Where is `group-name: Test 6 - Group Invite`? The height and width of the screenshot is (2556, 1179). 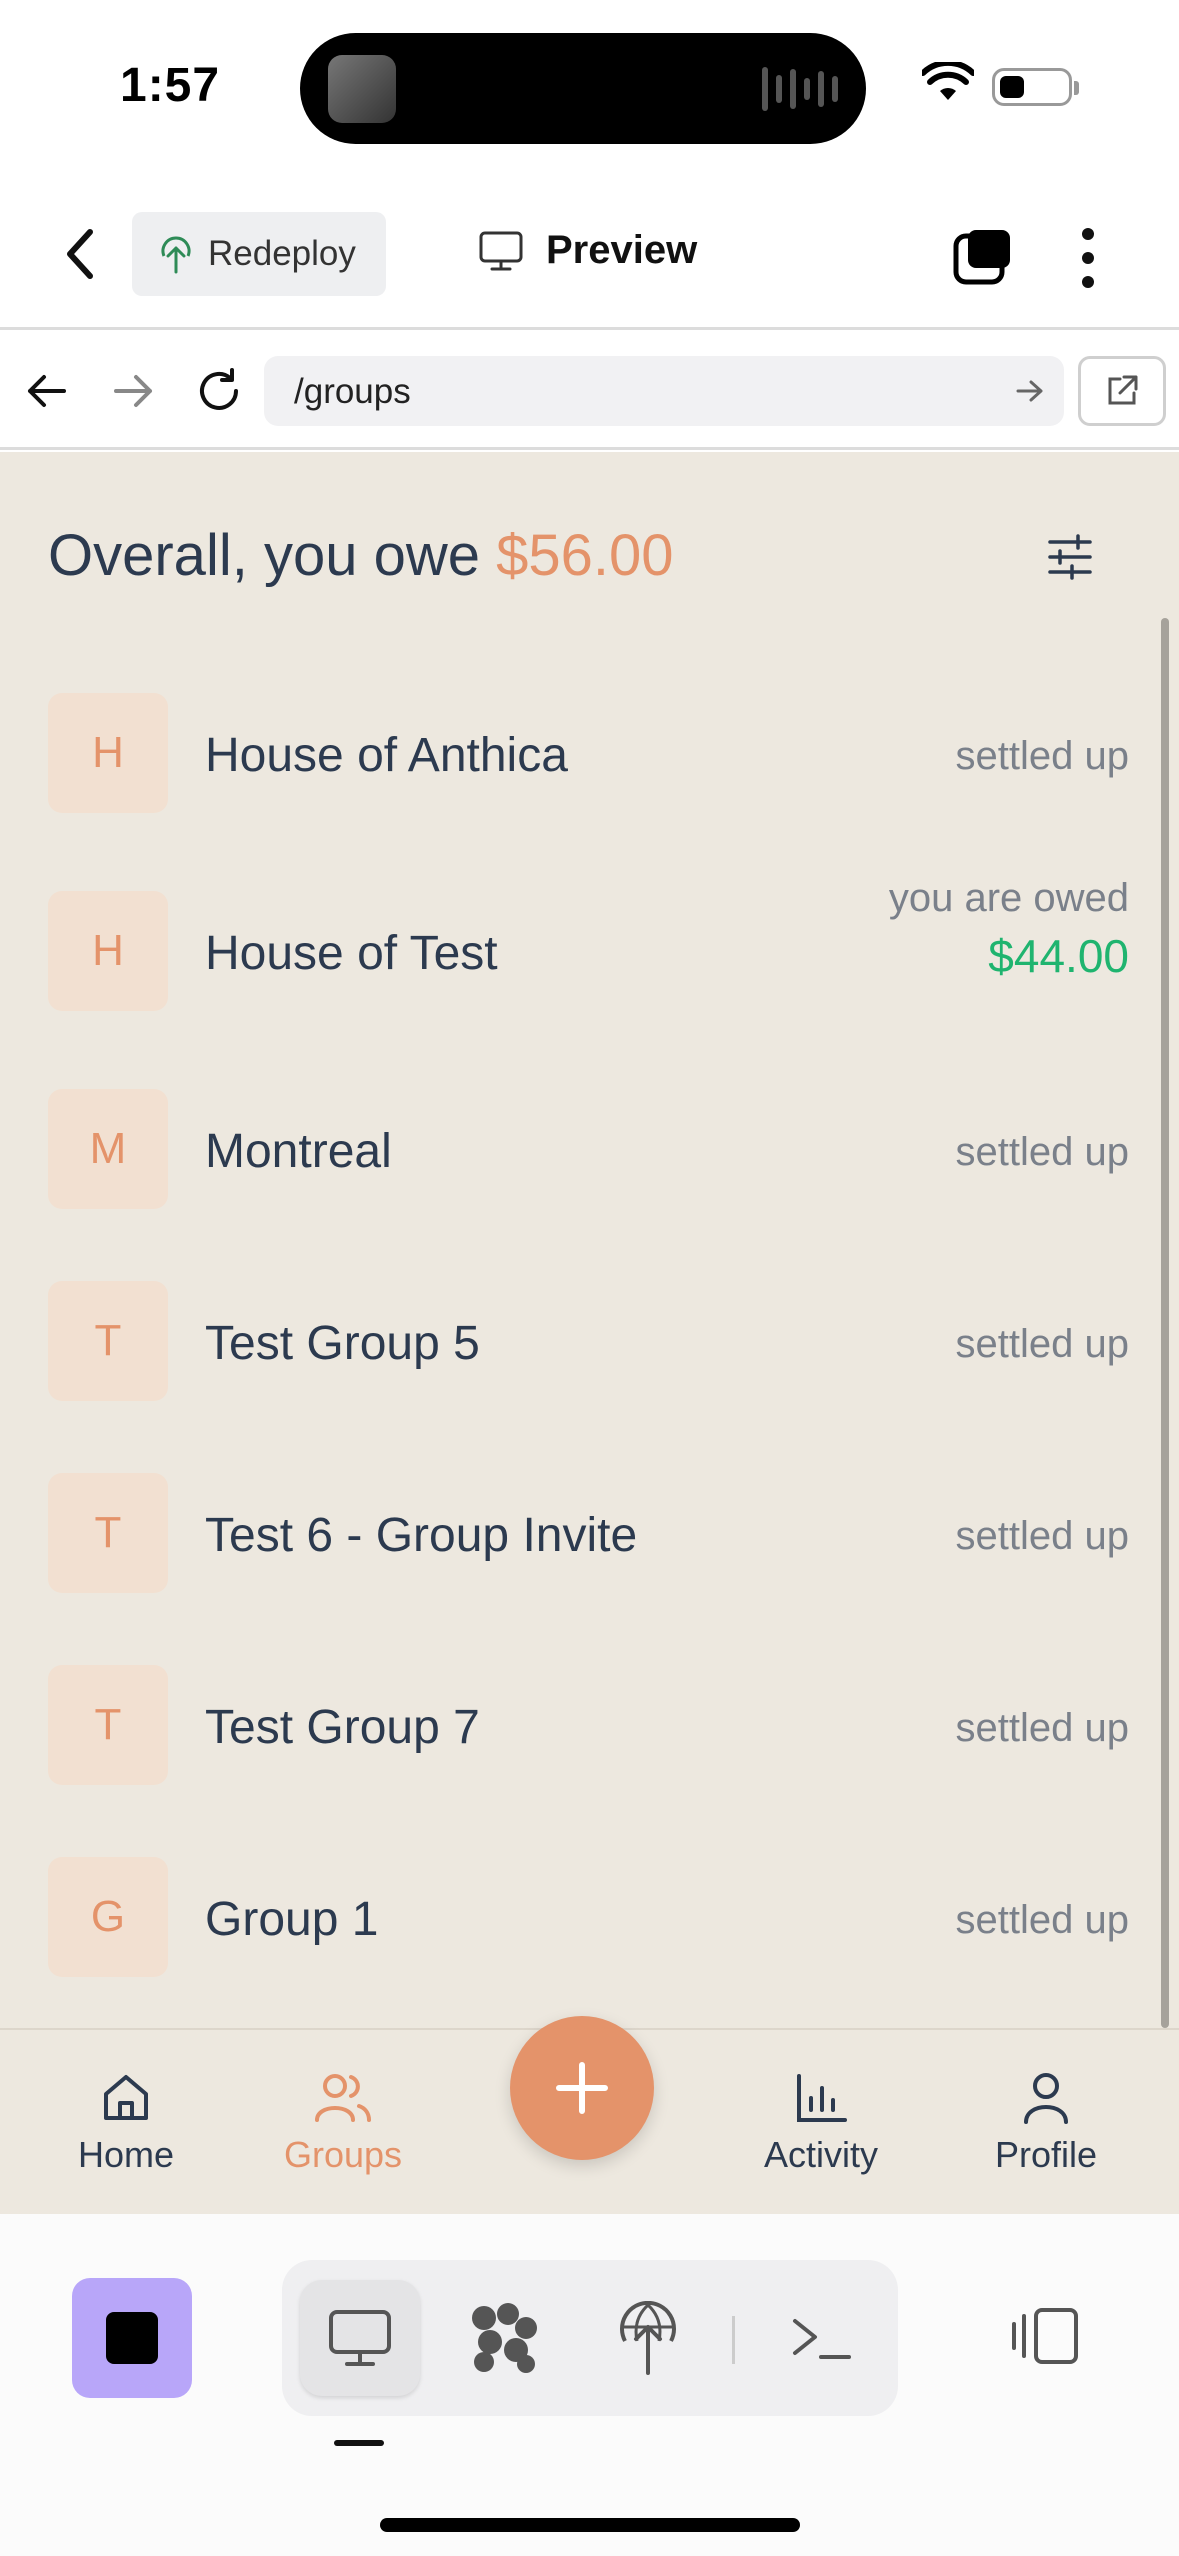 group-name: Test 6 - Group Invite is located at coordinates (421, 1535).